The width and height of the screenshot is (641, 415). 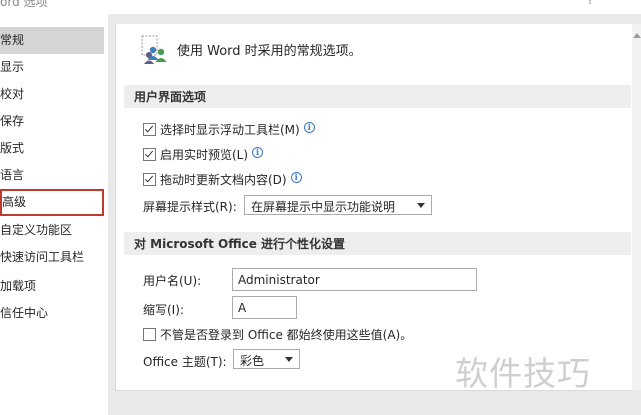 I want to click on sidebar-item-label: 快速访问工具栏, so click(x=42, y=257).